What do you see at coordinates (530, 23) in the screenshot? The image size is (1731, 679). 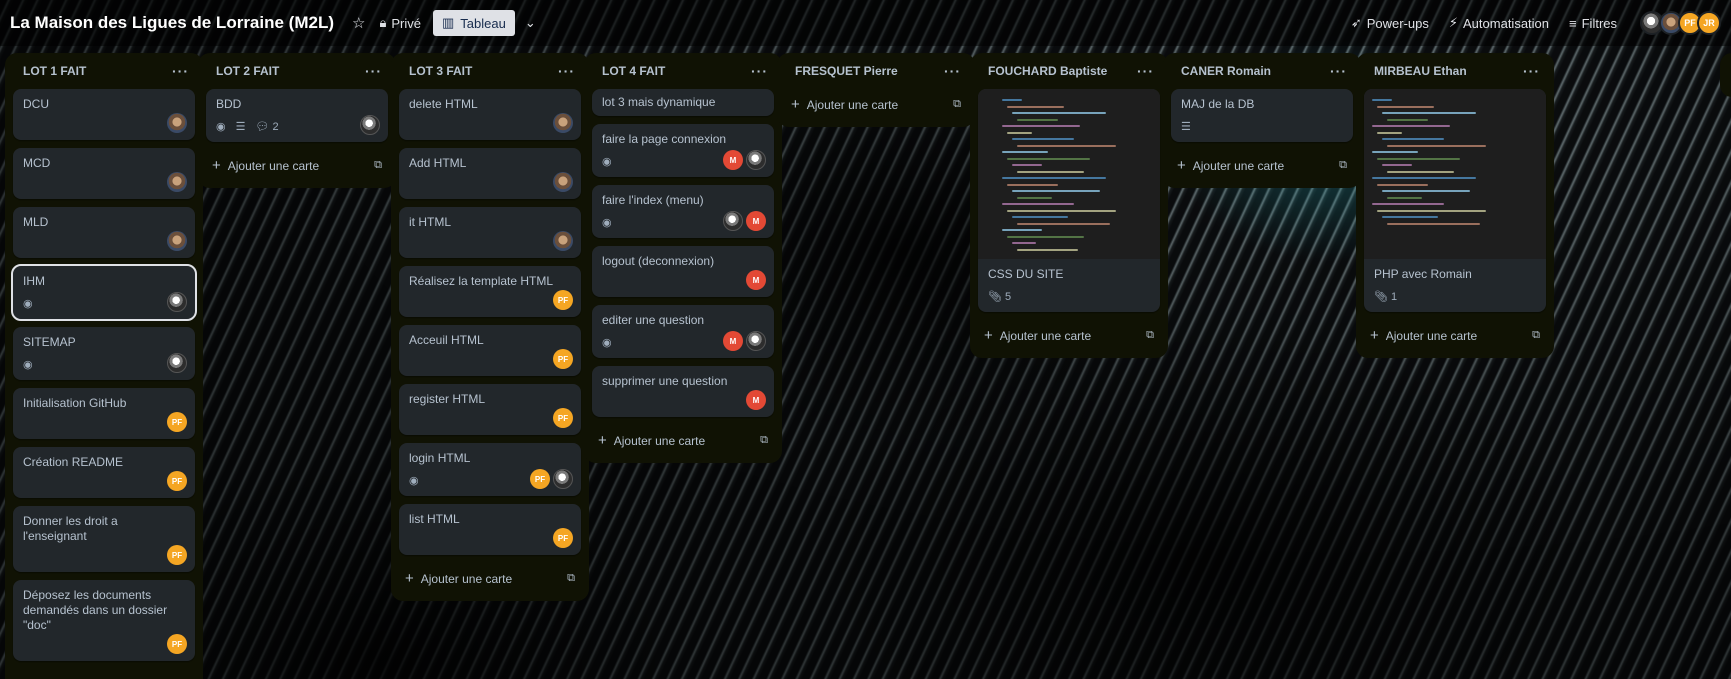 I see `chevron-down-icon: ⌄` at bounding box center [530, 23].